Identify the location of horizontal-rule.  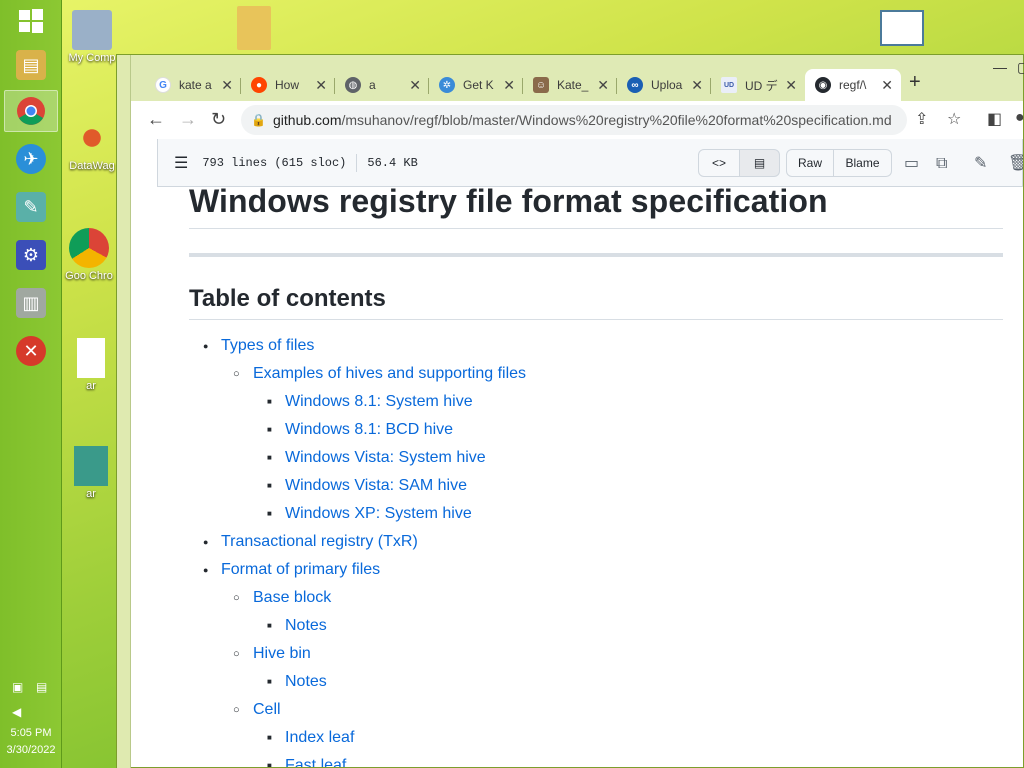
(596, 255).